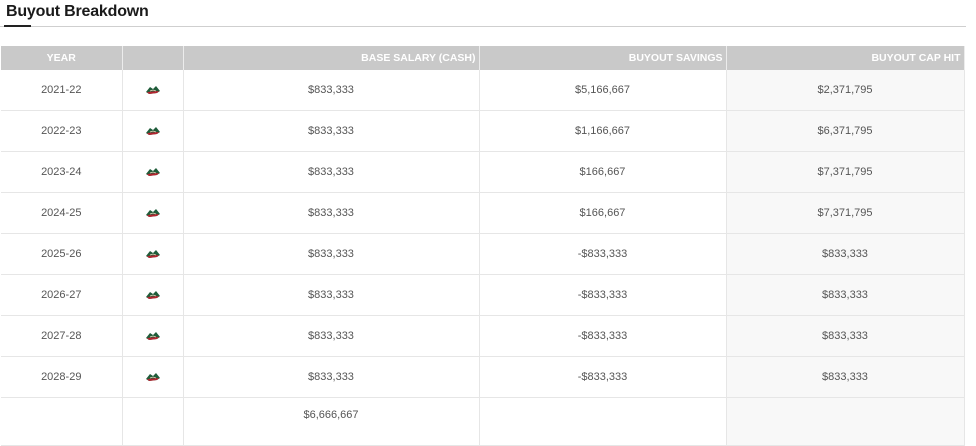  Describe the element at coordinates (153, 58) in the screenshot. I see `header-logo` at that location.